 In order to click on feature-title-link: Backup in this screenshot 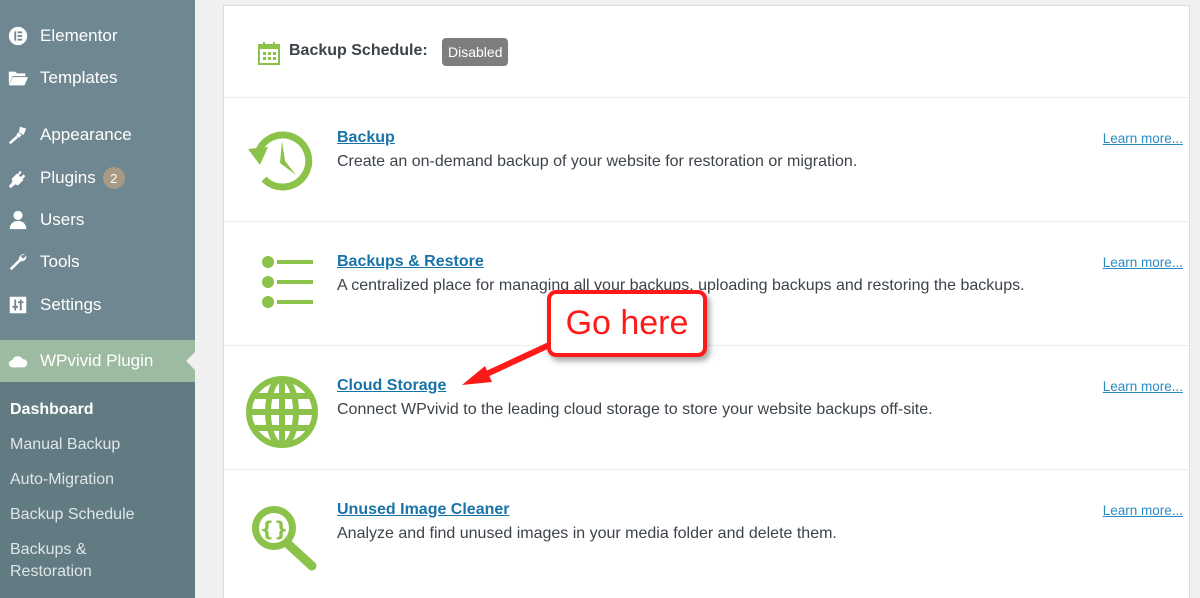, I will do `click(366, 138)`.